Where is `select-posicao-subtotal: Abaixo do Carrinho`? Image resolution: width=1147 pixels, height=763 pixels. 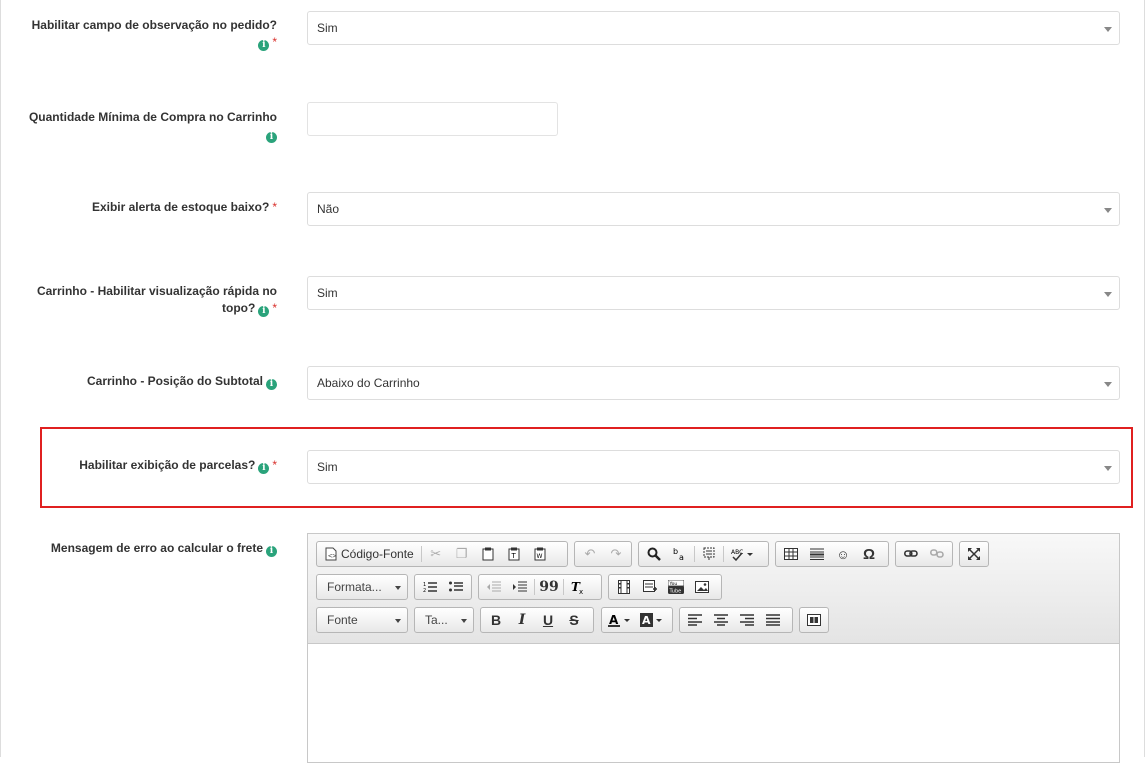 select-posicao-subtotal: Abaixo do Carrinho is located at coordinates (713, 383).